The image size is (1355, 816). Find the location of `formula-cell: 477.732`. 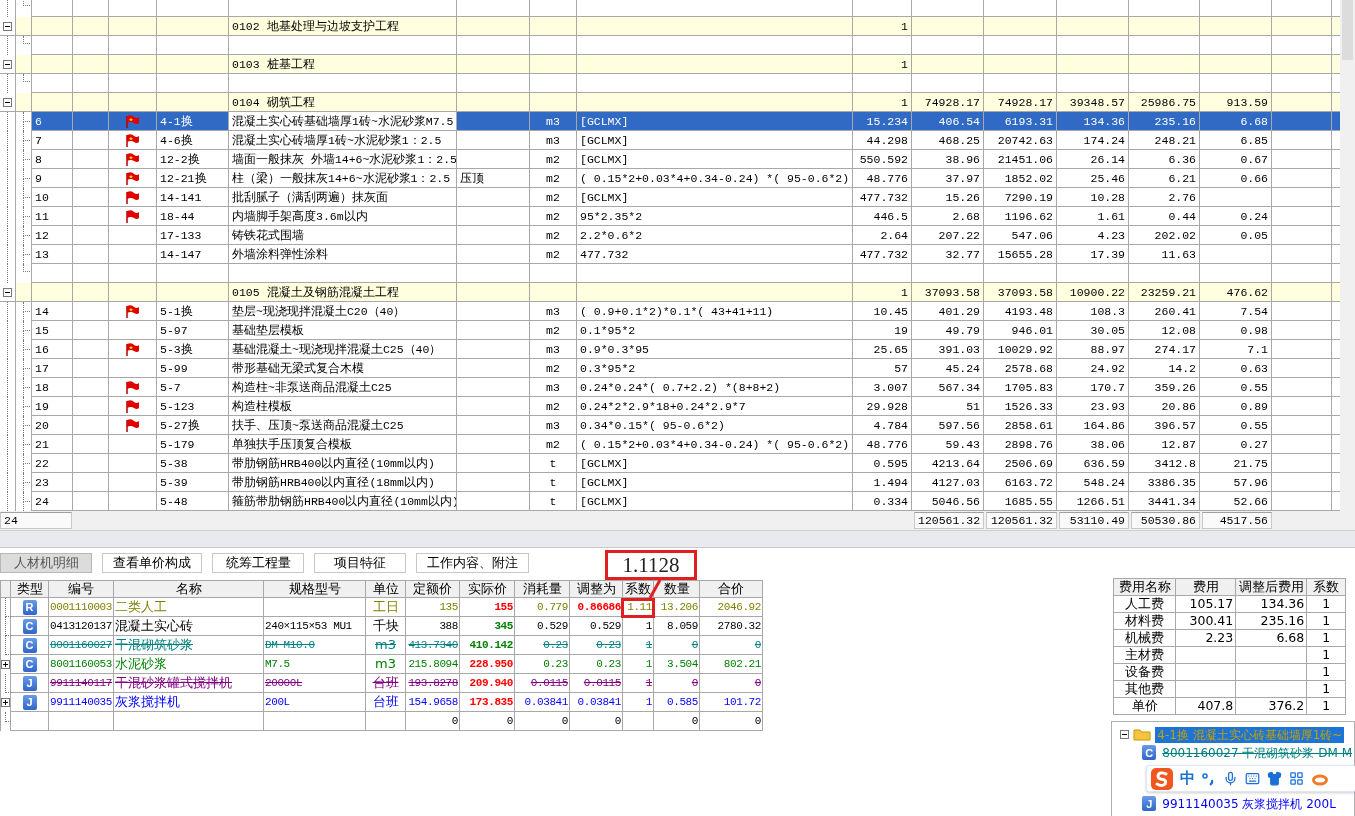

formula-cell: 477.732 is located at coordinates (715, 254).